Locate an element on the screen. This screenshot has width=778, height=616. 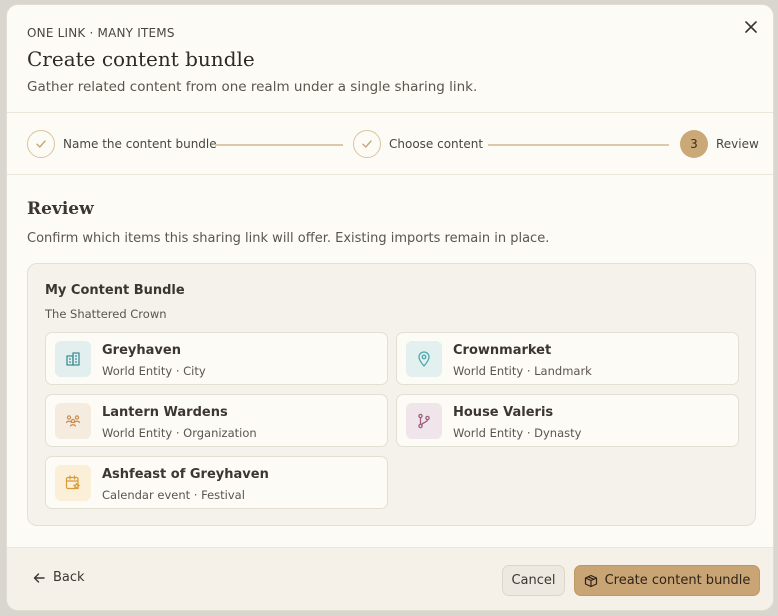
package-icon is located at coordinates (590, 580).